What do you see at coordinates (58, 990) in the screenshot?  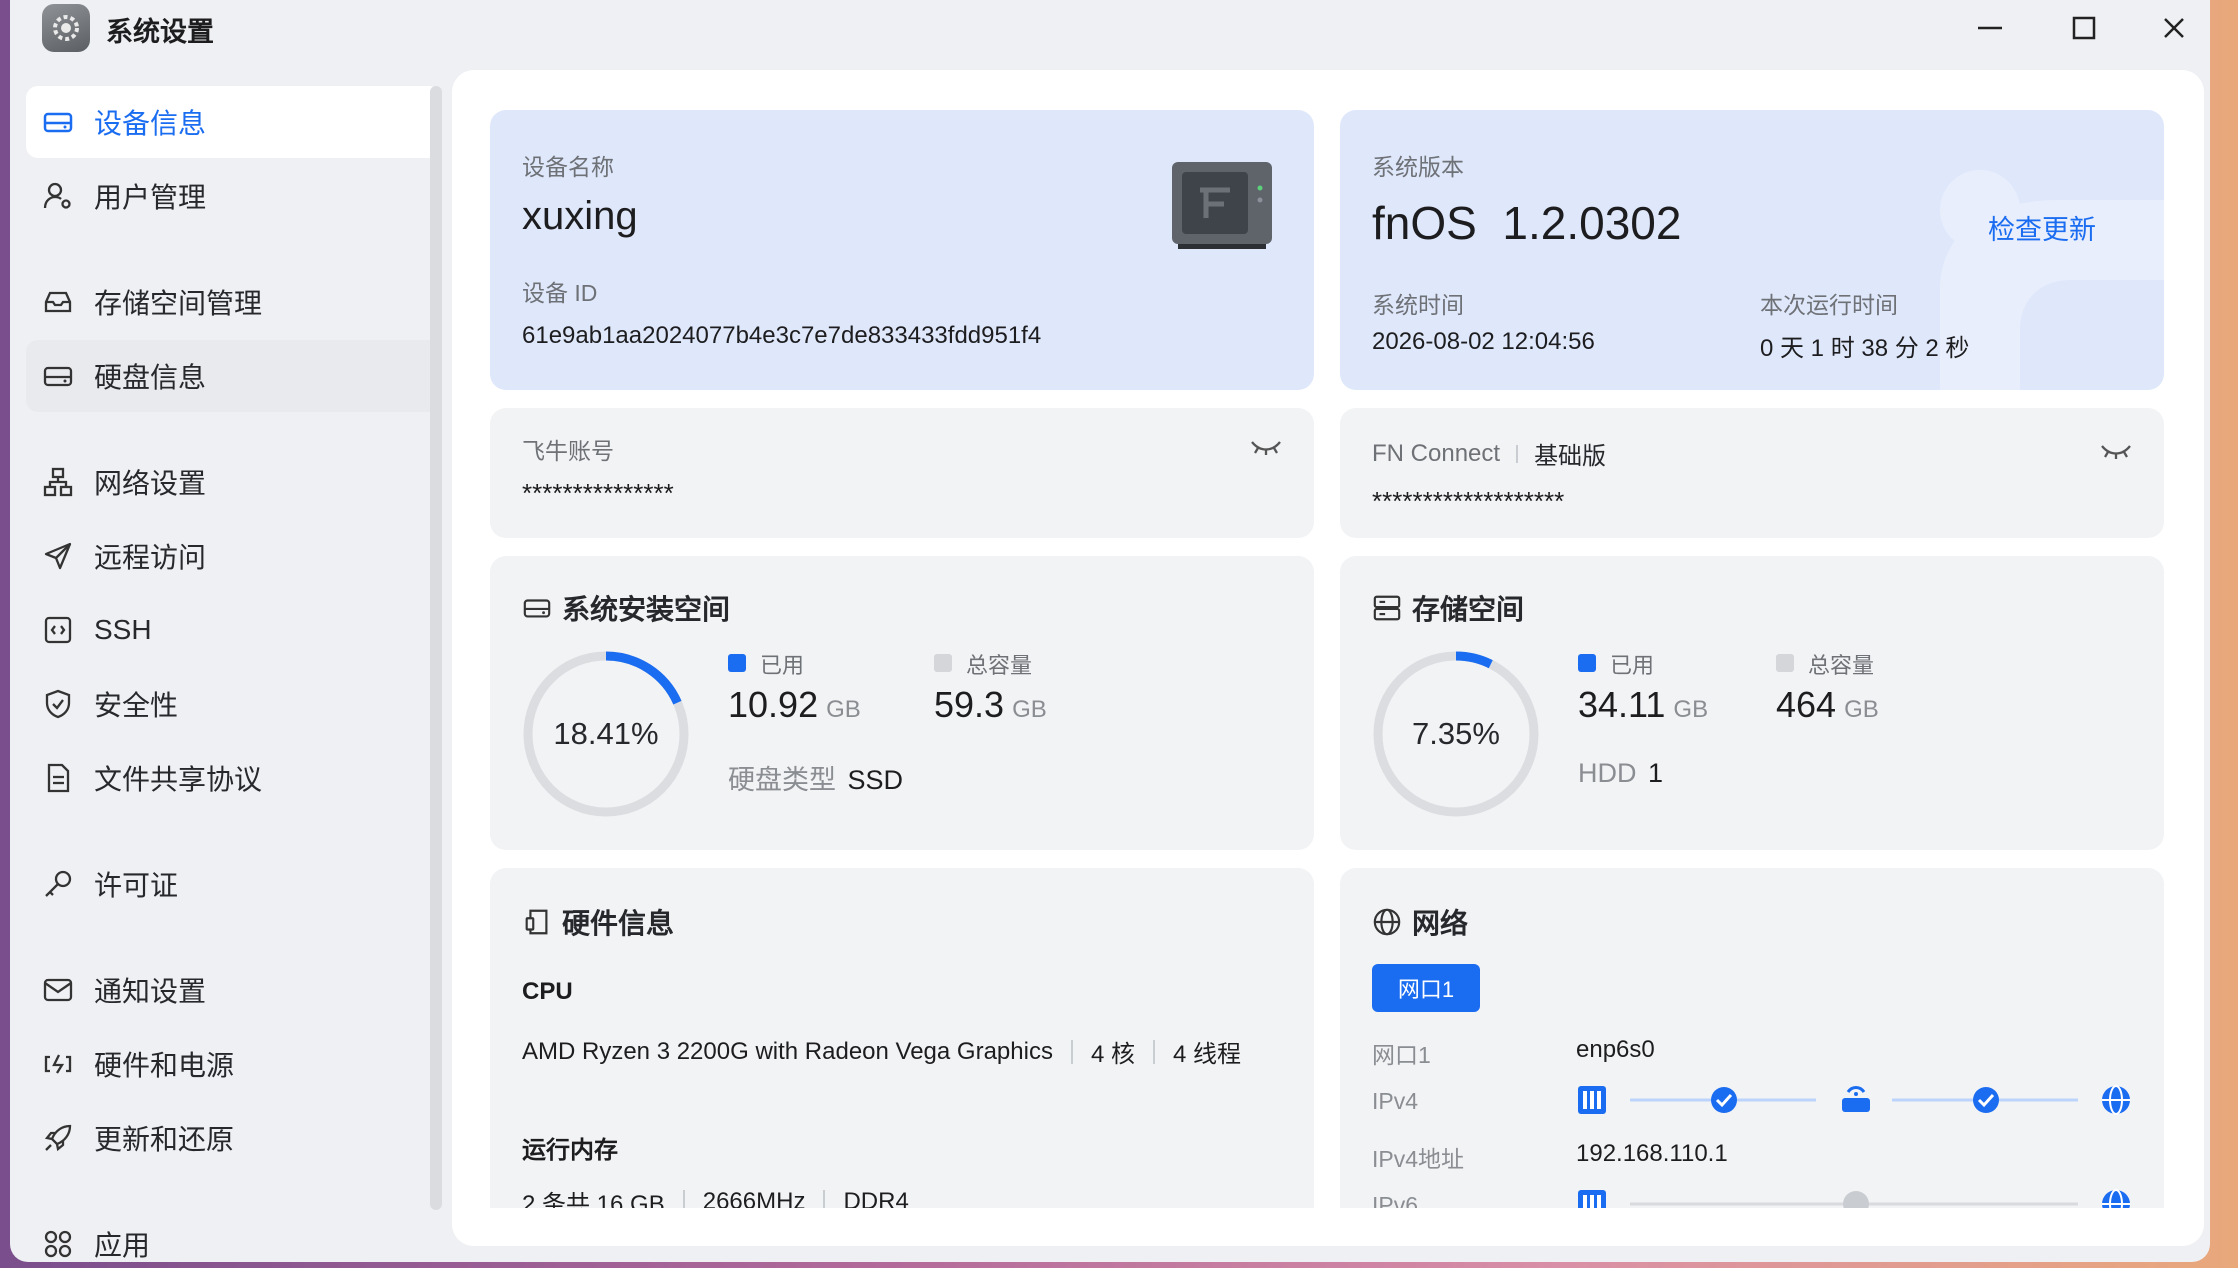 I see `mail-icon` at bounding box center [58, 990].